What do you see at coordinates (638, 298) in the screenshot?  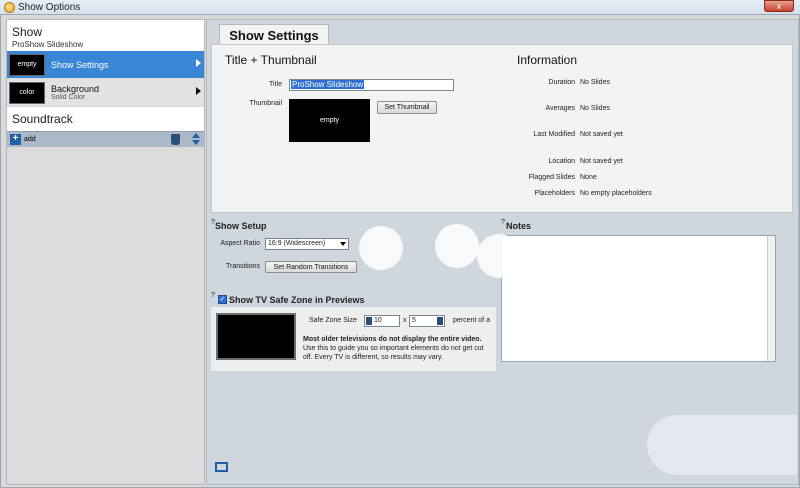 I see `notes-textarea` at bounding box center [638, 298].